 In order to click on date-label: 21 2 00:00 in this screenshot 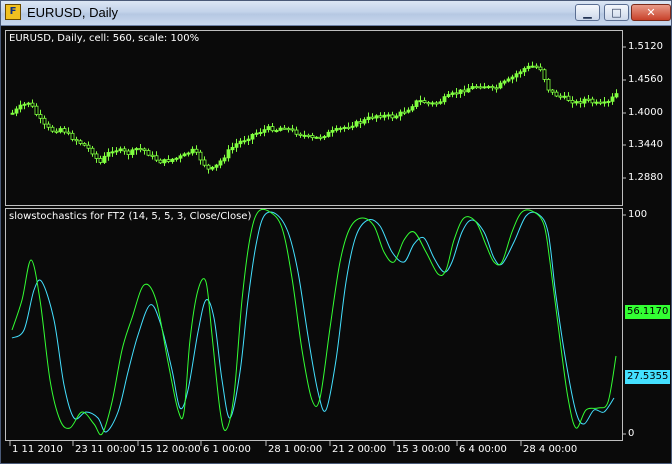, I will do `click(359, 449)`.